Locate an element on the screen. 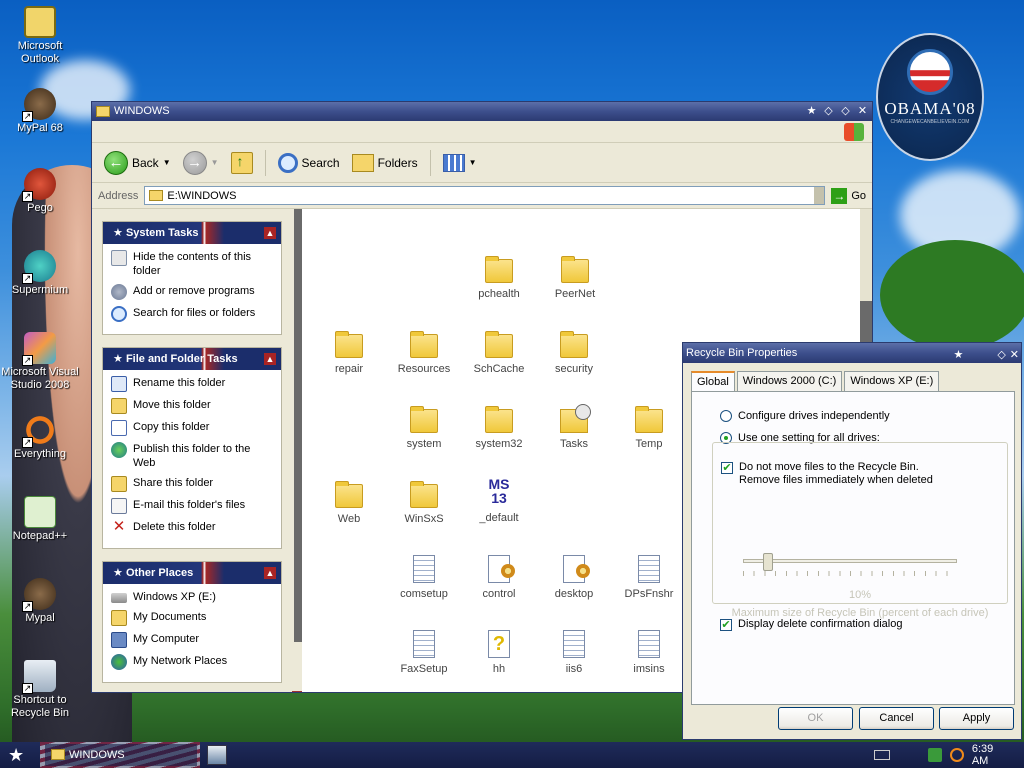 This screenshot has height=768, width=1024. back-label: Back is located at coordinates (145, 162).